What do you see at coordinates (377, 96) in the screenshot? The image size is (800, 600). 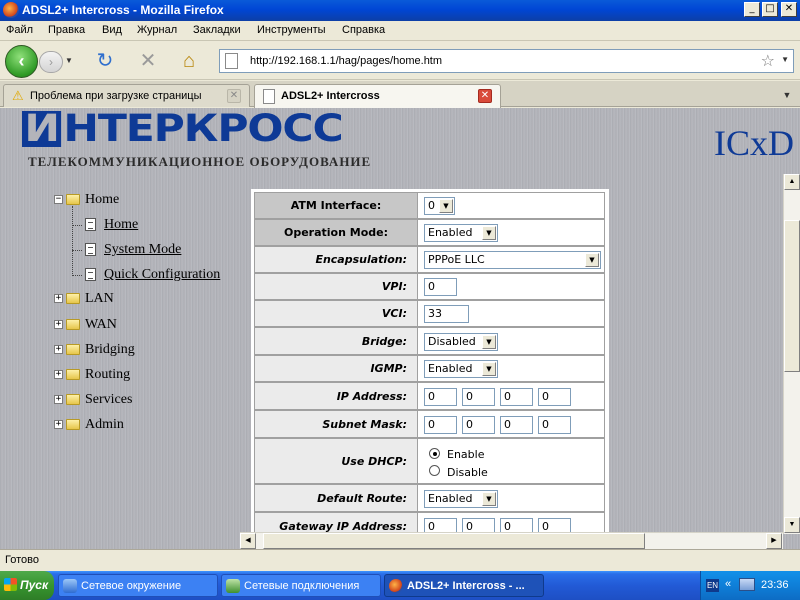 I see `tab-adsl-intercross: ADSL2+ Intercross ✕` at bounding box center [377, 96].